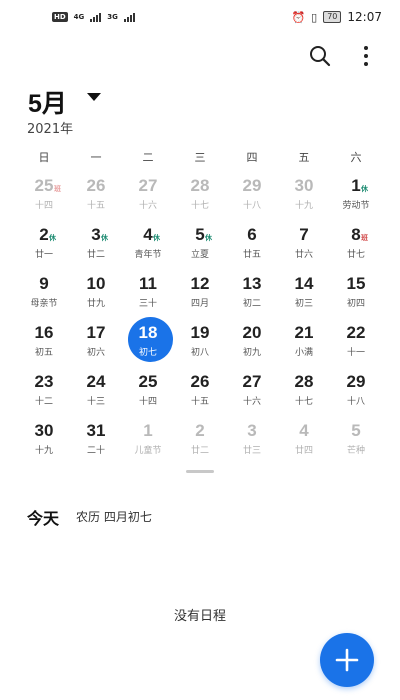  I want to click on year-label: 2021年, so click(50, 129).